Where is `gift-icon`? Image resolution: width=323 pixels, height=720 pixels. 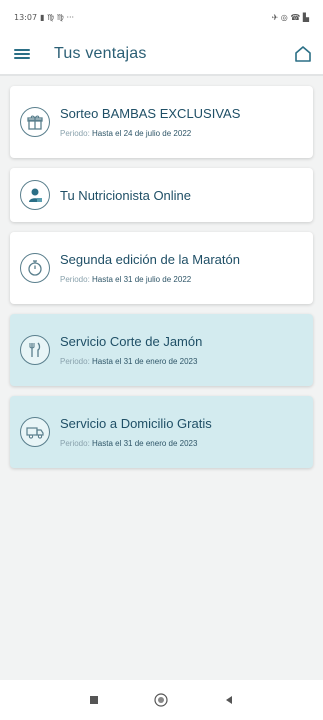 gift-icon is located at coordinates (35, 122).